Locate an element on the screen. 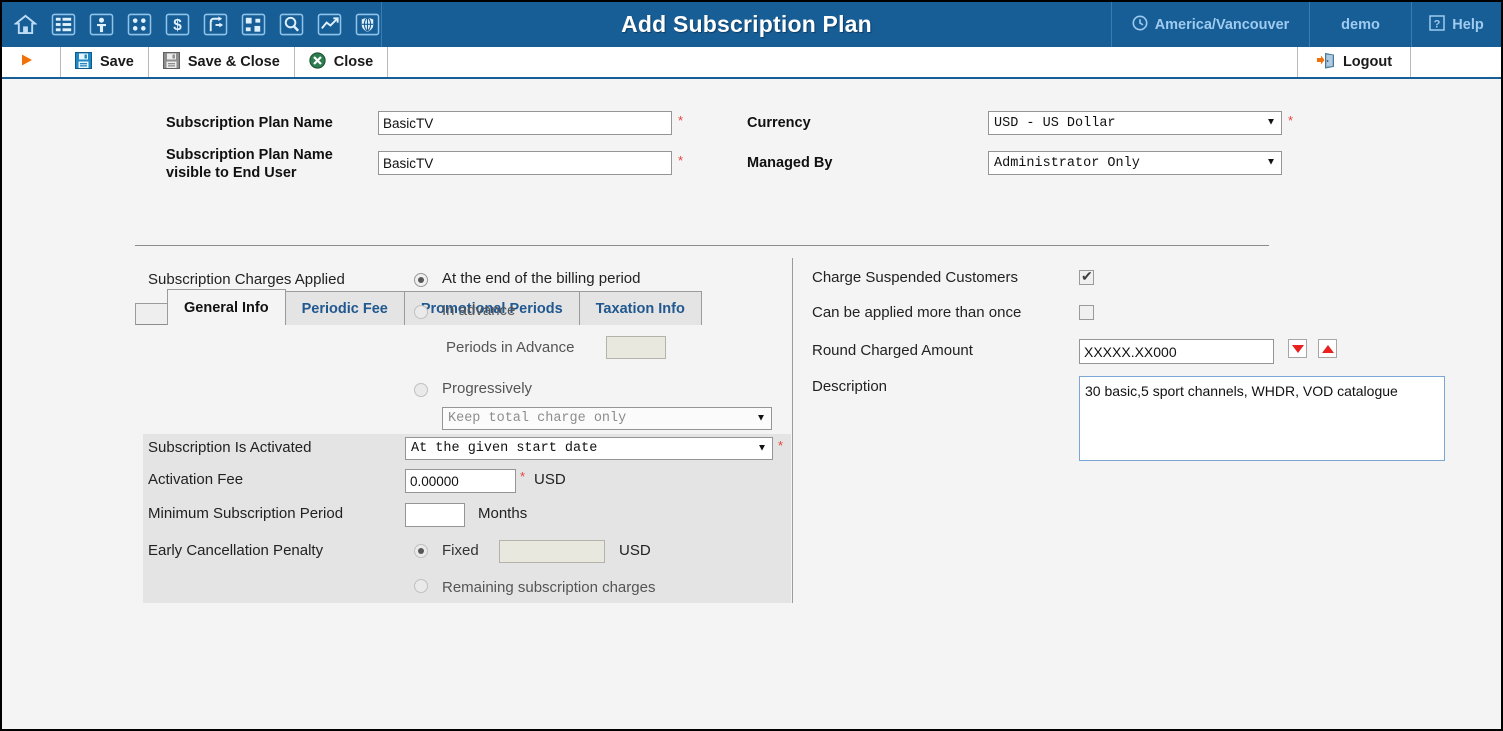 The image size is (1503, 731). page-title-wrap: Add Subscription Plan is located at coordinates (746, 24).